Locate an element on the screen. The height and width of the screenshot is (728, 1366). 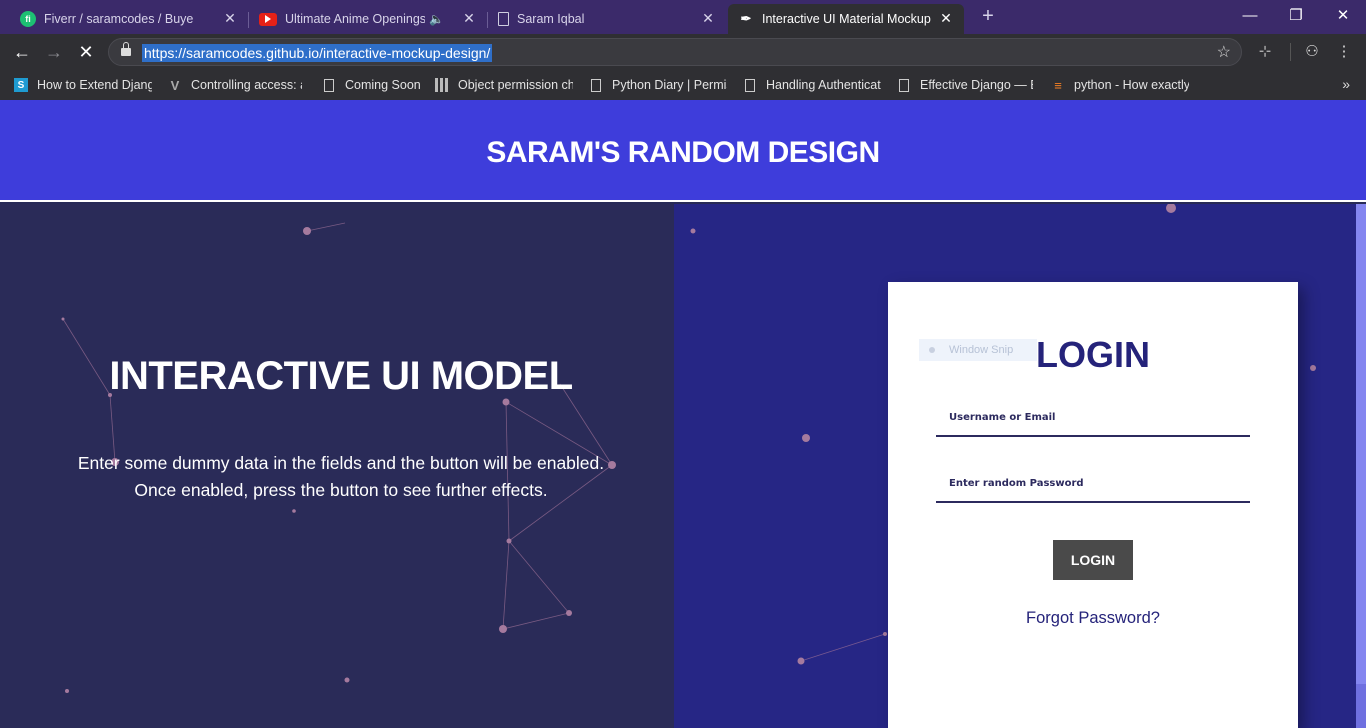
login-title: LOGIN is located at coordinates (1093, 354).